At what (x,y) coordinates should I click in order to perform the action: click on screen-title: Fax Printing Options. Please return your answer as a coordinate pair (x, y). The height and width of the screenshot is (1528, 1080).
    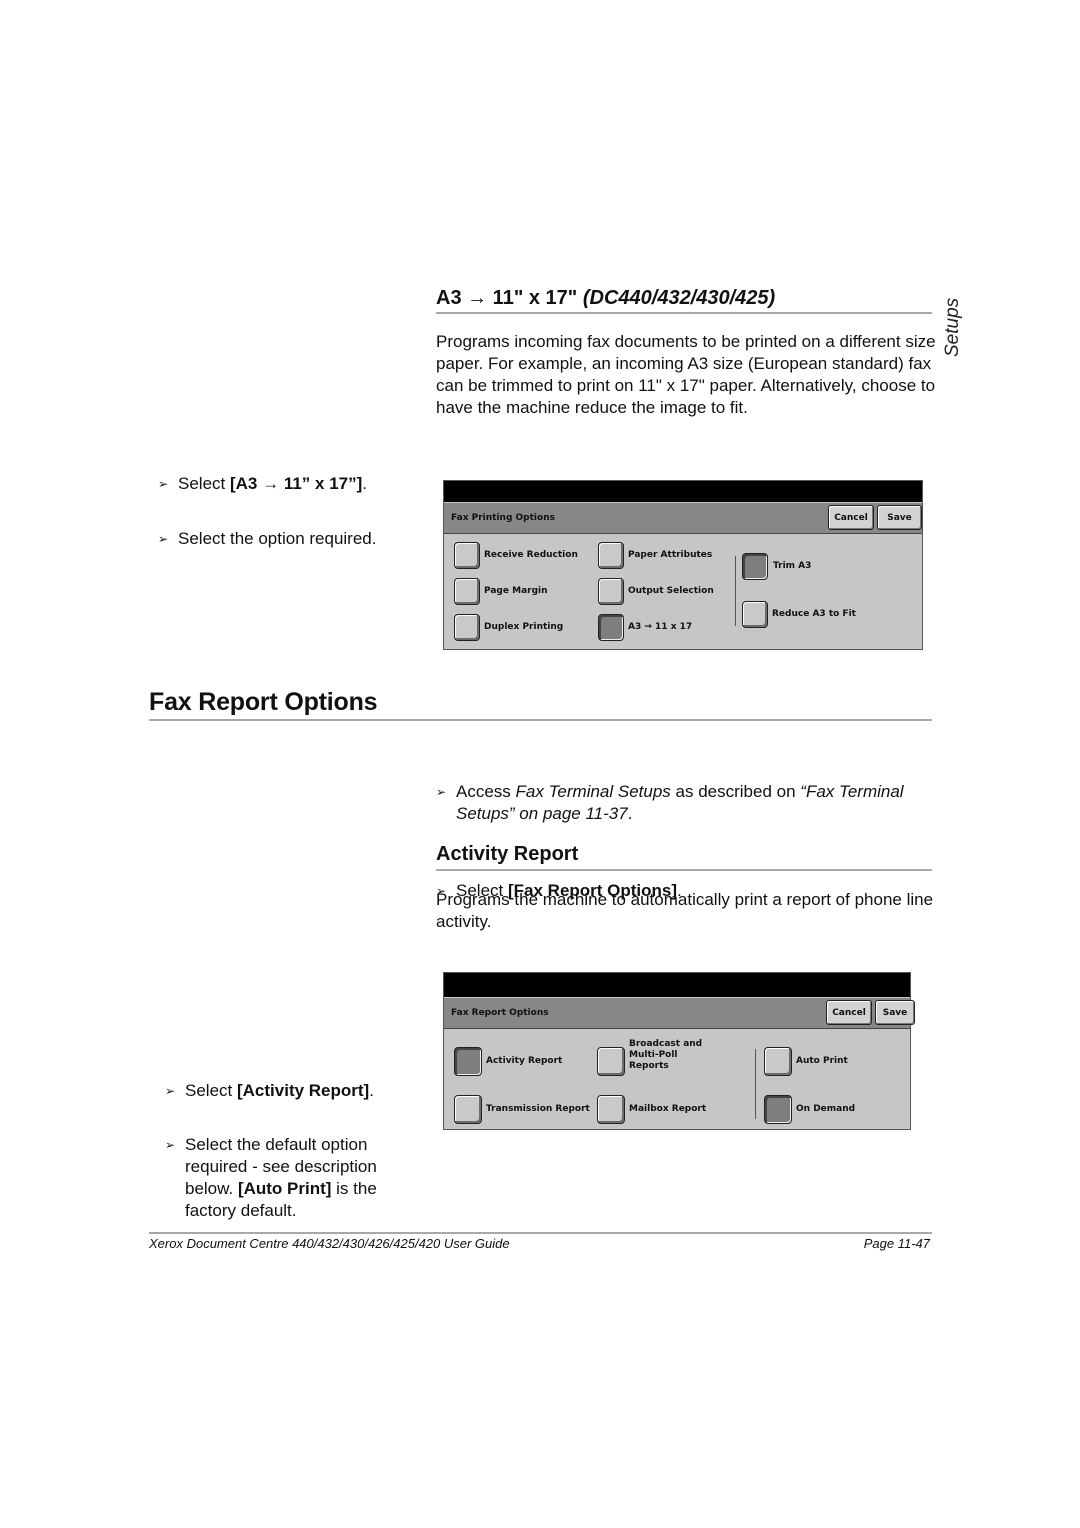
    Looking at the image, I should click on (503, 518).